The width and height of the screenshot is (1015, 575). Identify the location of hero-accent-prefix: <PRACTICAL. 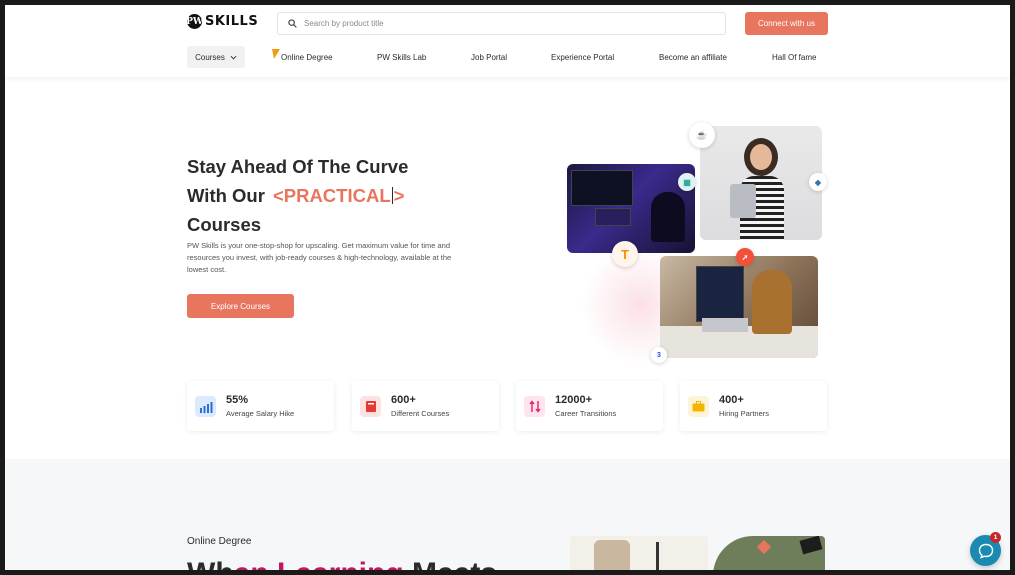
(331, 195).